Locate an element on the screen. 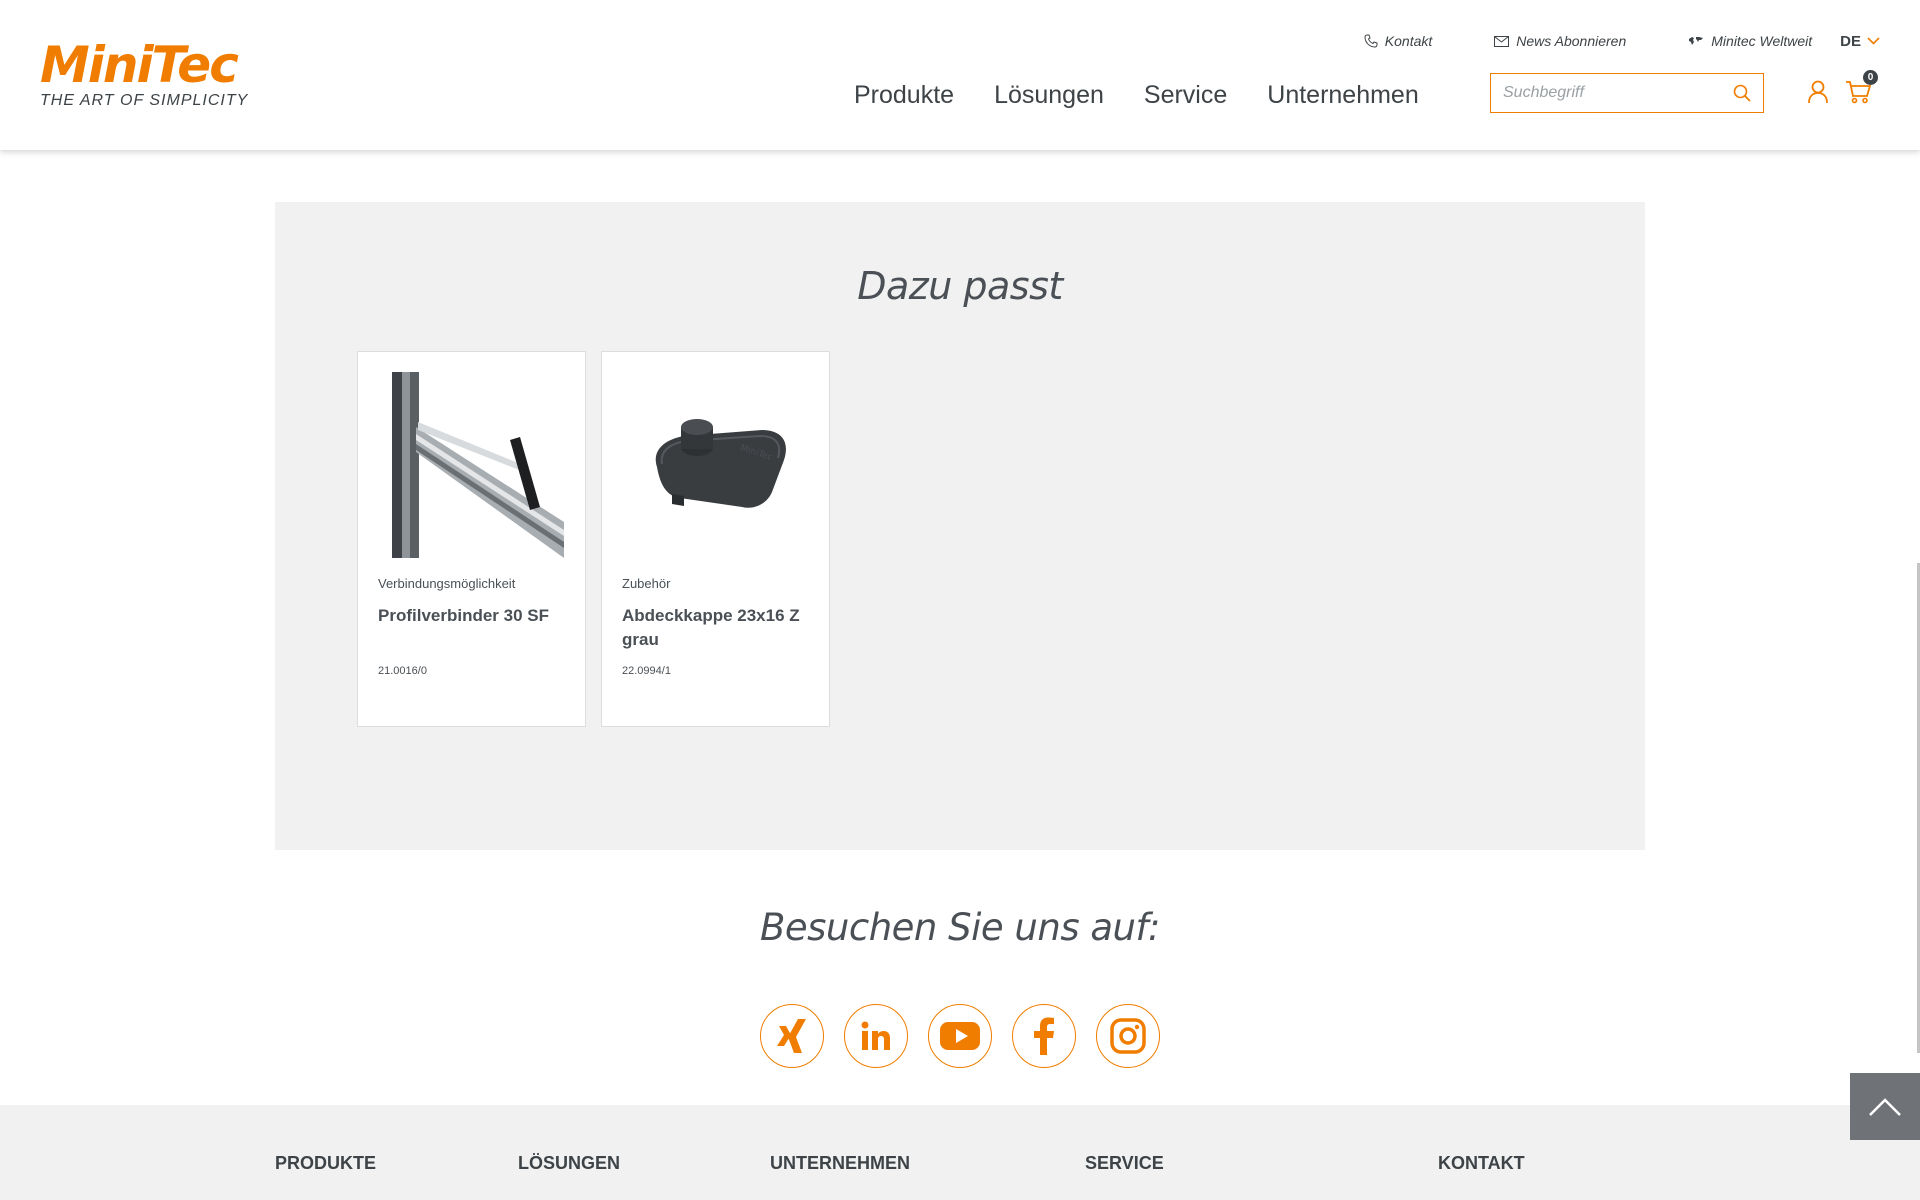  worldwide-link: Minitec Weltweit is located at coordinates (1750, 41).